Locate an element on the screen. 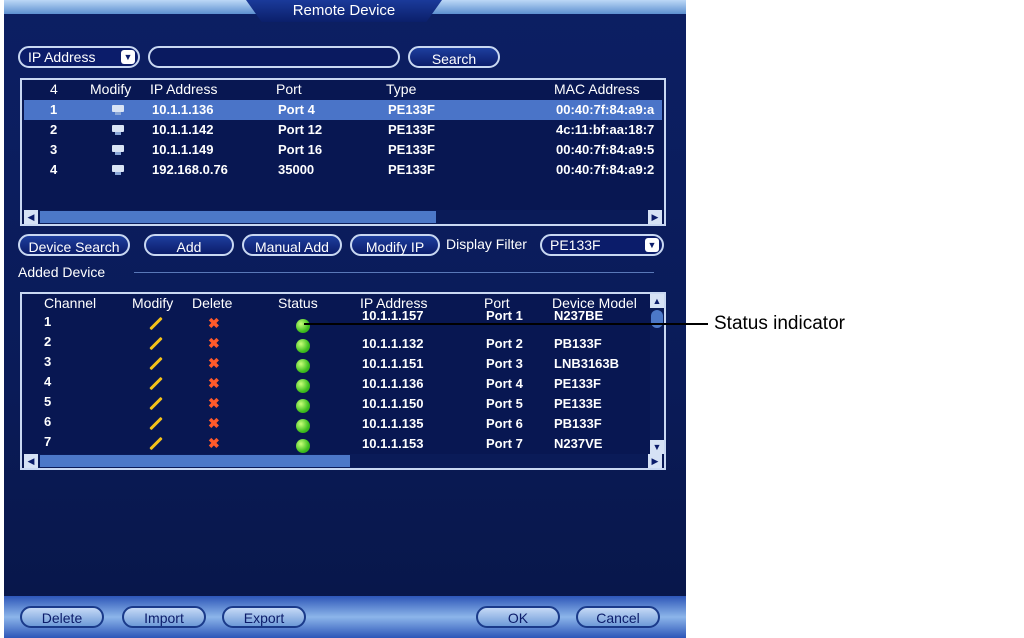 The image size is (1024, 638). search-button: Search is located at coordinates (454, 57).